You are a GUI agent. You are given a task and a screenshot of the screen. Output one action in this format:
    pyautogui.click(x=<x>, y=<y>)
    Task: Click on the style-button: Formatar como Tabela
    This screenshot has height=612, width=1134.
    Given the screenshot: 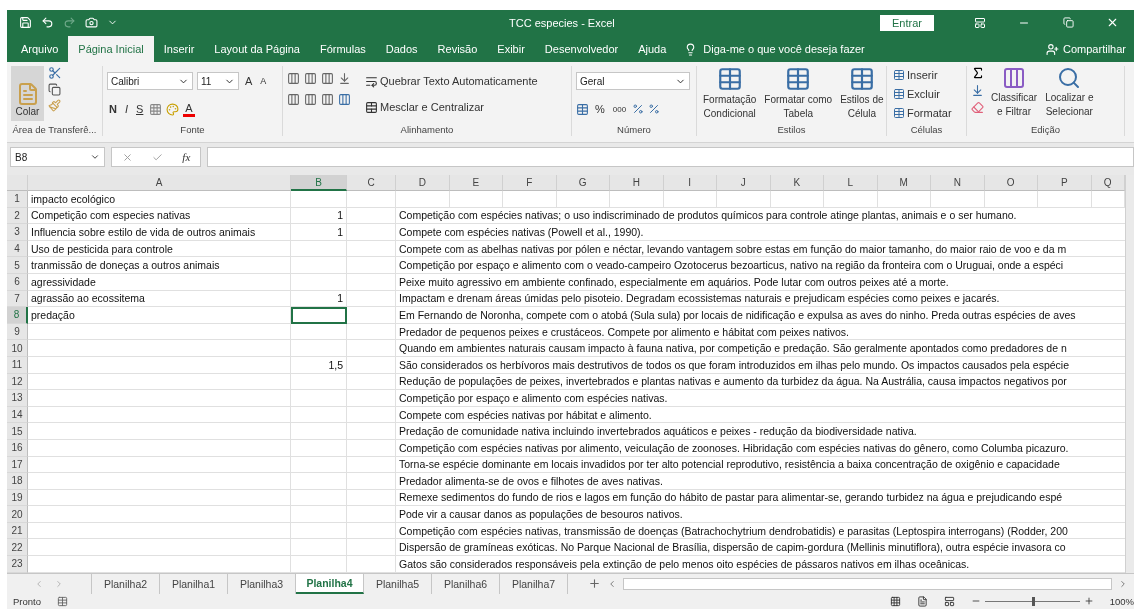 What is the action you would take?
    pyautogui.click(x=798, y=95)
    